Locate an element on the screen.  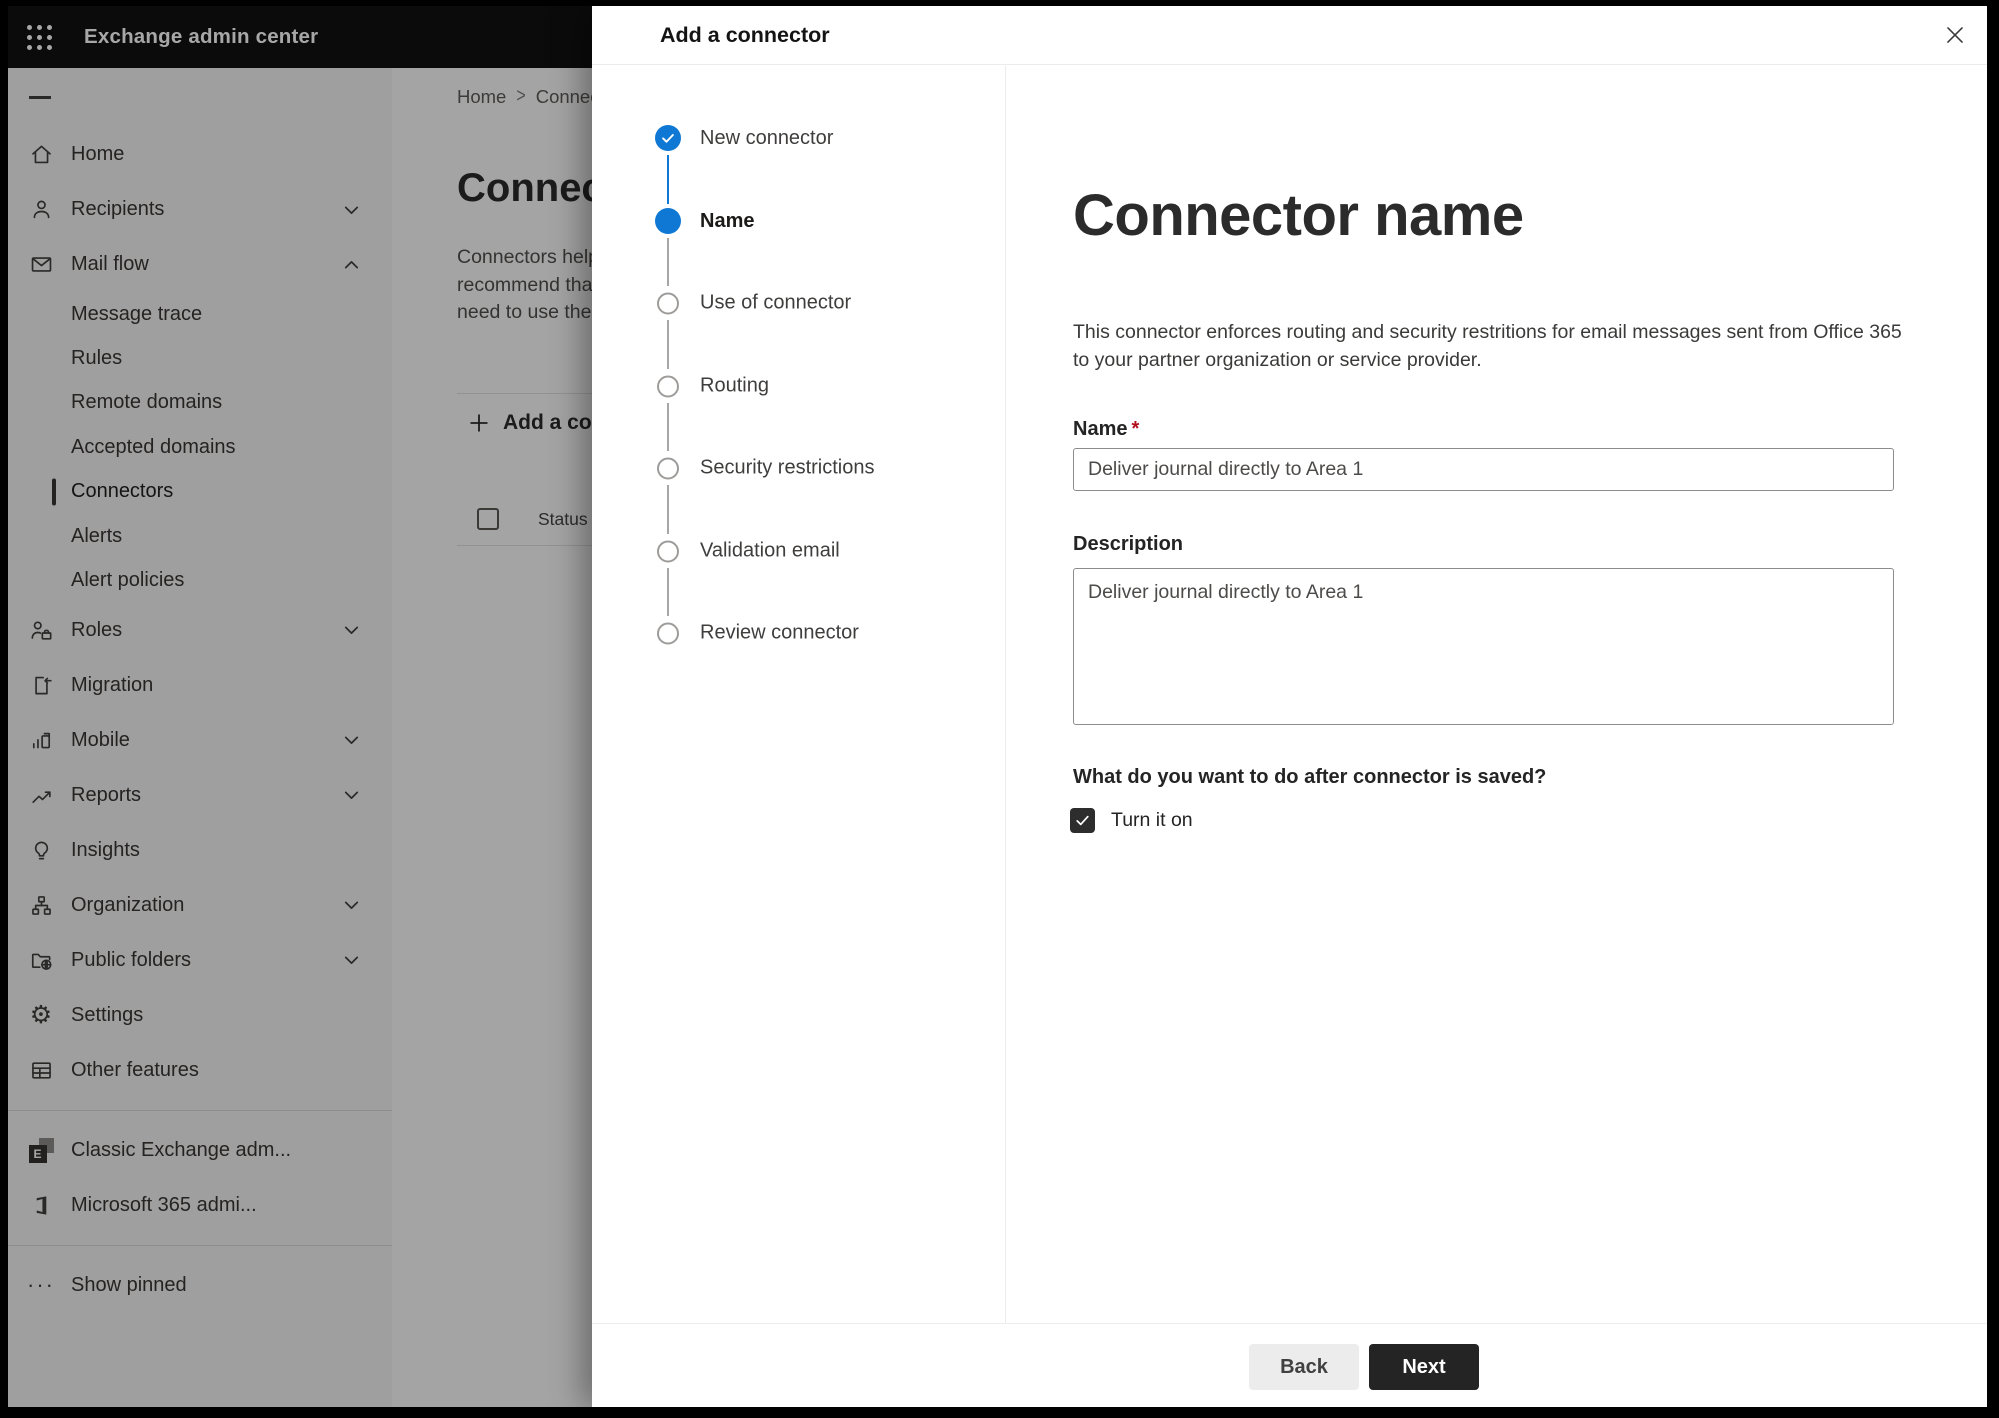
wizard-step-validation-email: Validation email is located at coordinates (747, 551).